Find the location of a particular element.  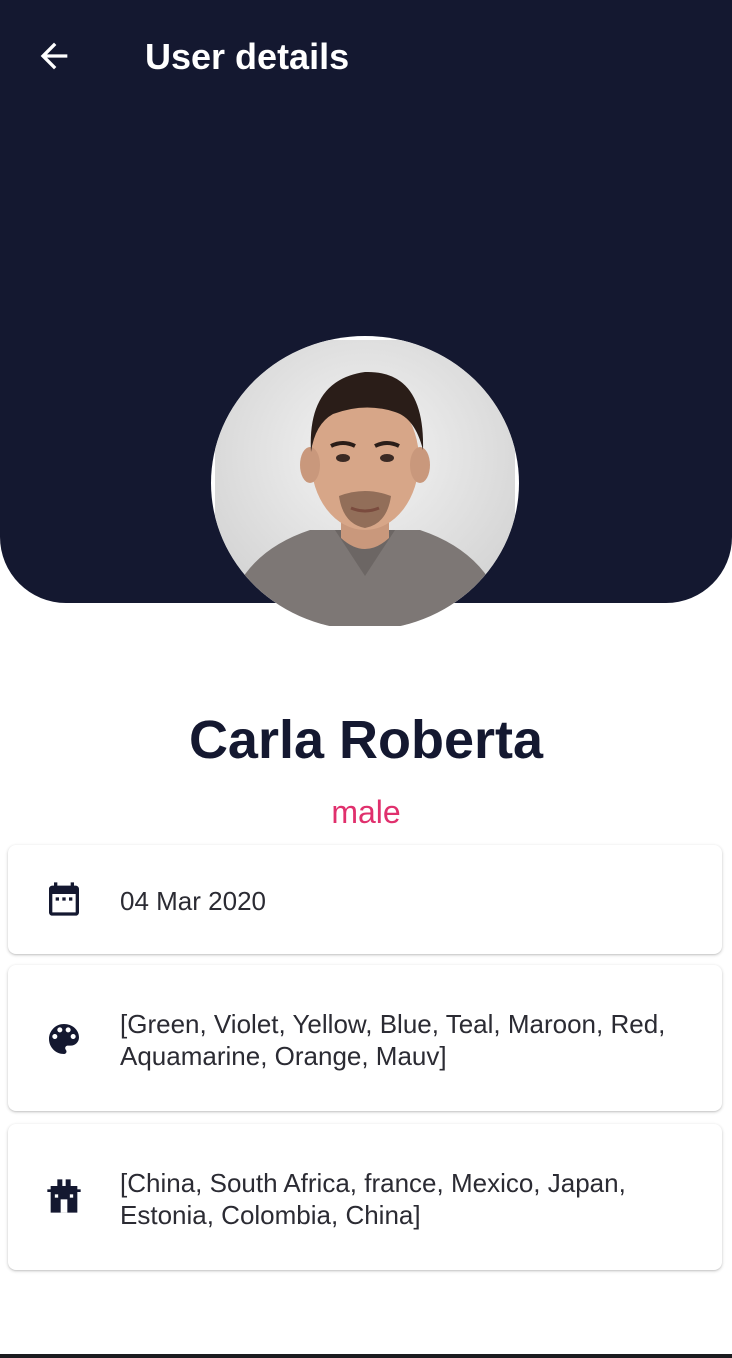

page-title: User details is located at coordinates (247, 56).